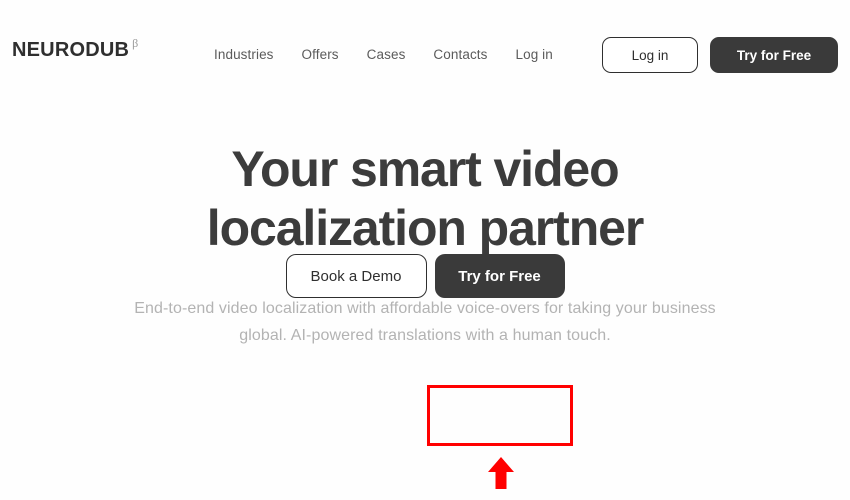 The height and width of the screenshot is (500, 850). I want to click on nav-item-offers: Offers, so click(320, 54).